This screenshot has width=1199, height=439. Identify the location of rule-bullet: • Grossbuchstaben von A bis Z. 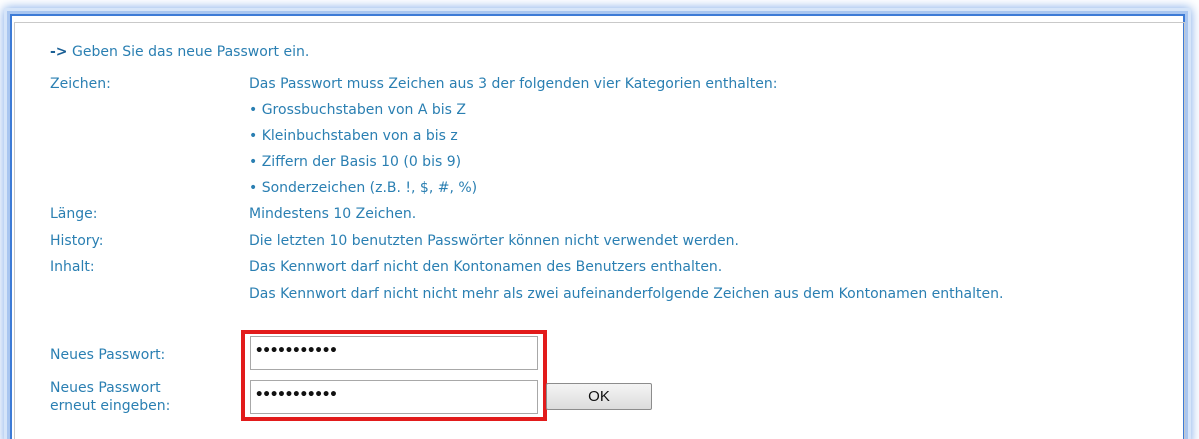
(357, 110).